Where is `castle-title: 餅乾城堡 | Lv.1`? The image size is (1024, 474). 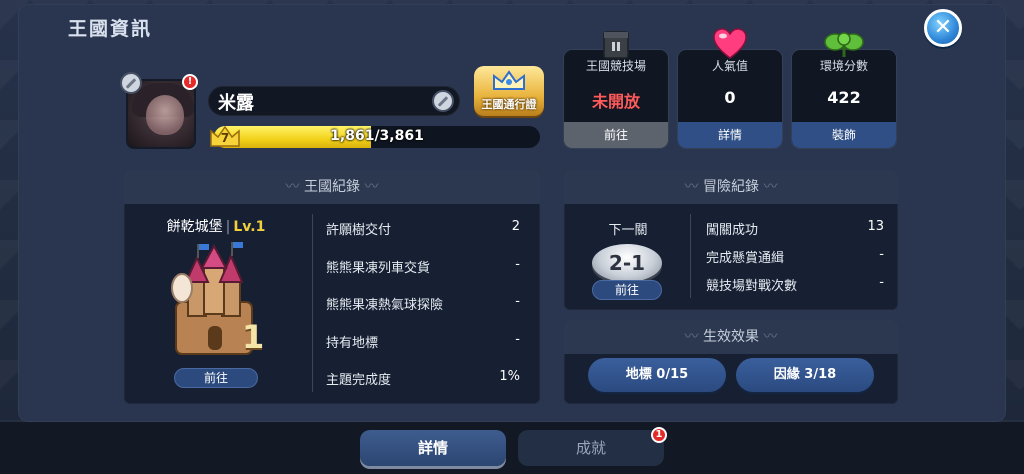
castle-title: 餅乾城堡 | Lv.1 is located at coordinates (216, 226).